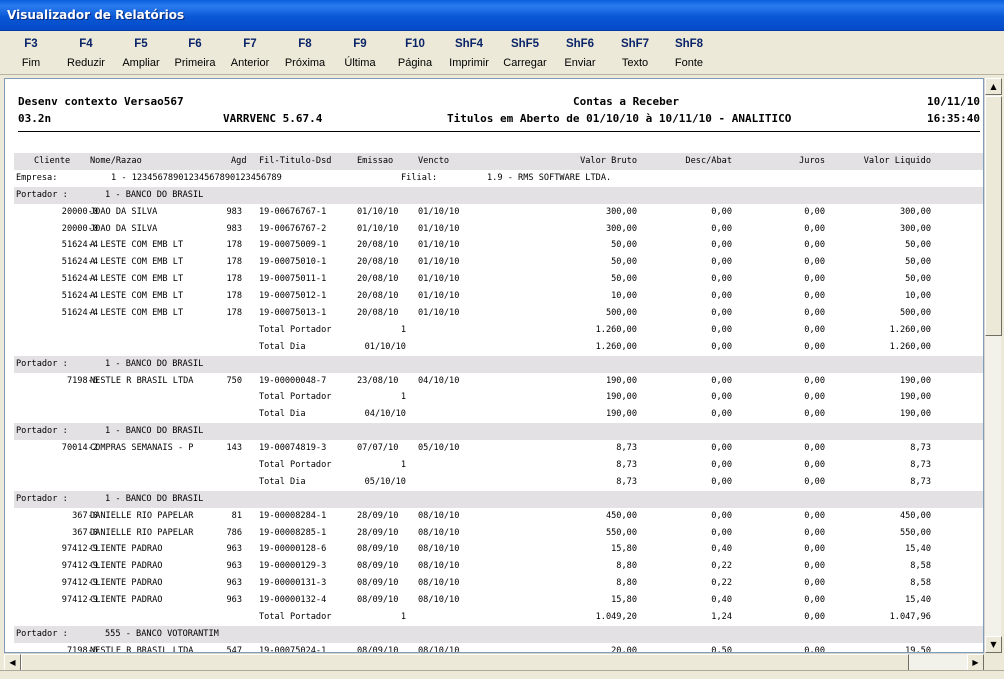 The image size is (1004, 679). Describe the element at coordinates (293, 380) in the screenshot. I see `titulo: 19-00000048-7` at that location.